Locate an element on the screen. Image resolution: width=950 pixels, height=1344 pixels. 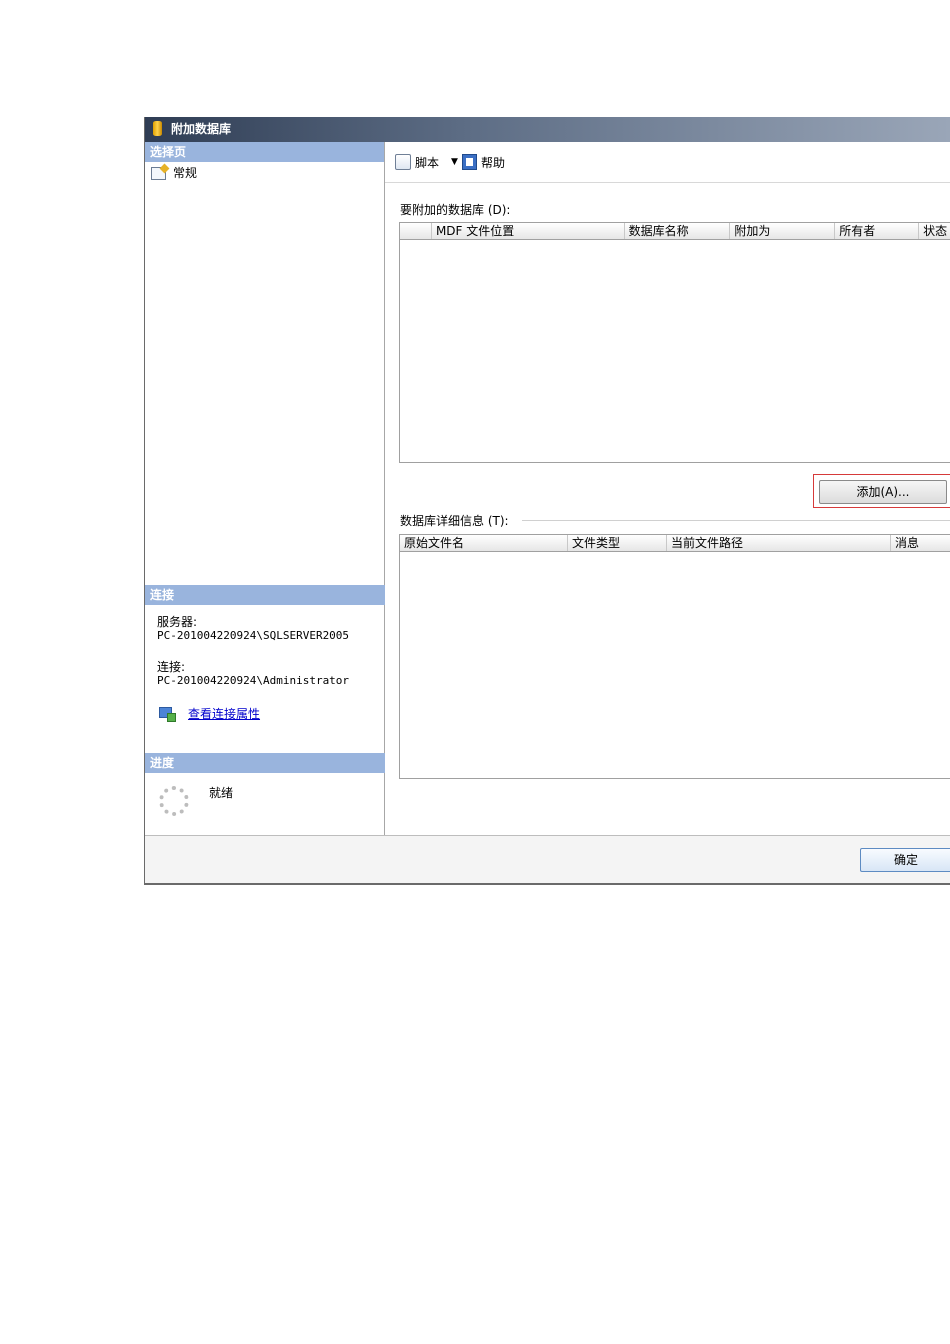
details-separator is located at coordinates (736, 520).